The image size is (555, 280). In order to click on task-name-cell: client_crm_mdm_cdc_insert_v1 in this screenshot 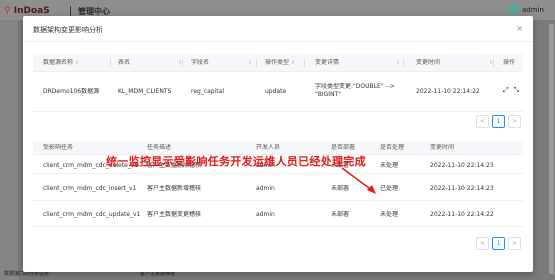, I will do `click(90, 188)`.